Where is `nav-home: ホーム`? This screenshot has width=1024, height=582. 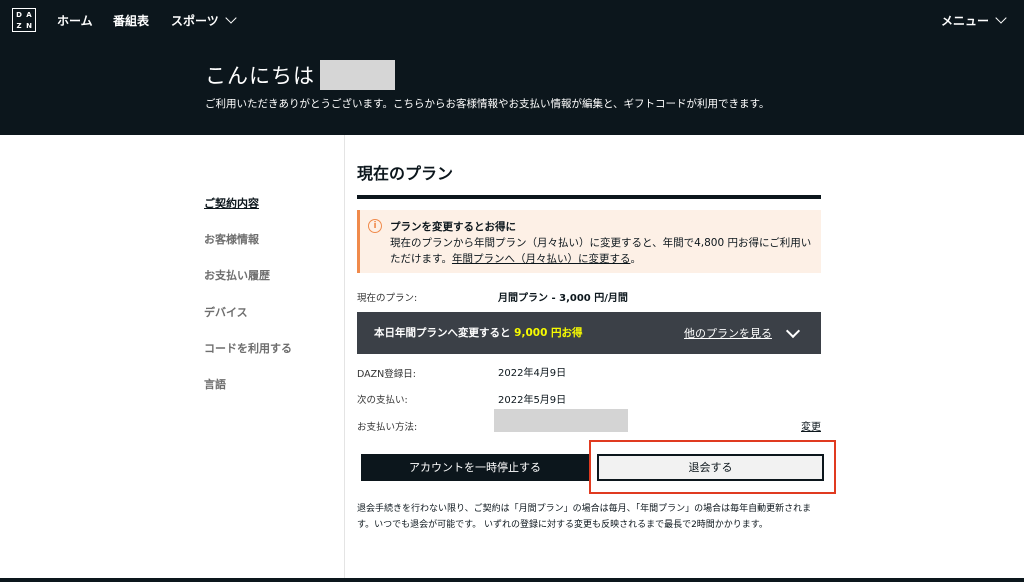 nav-home: ホーム is located at coordinates (75, 21).